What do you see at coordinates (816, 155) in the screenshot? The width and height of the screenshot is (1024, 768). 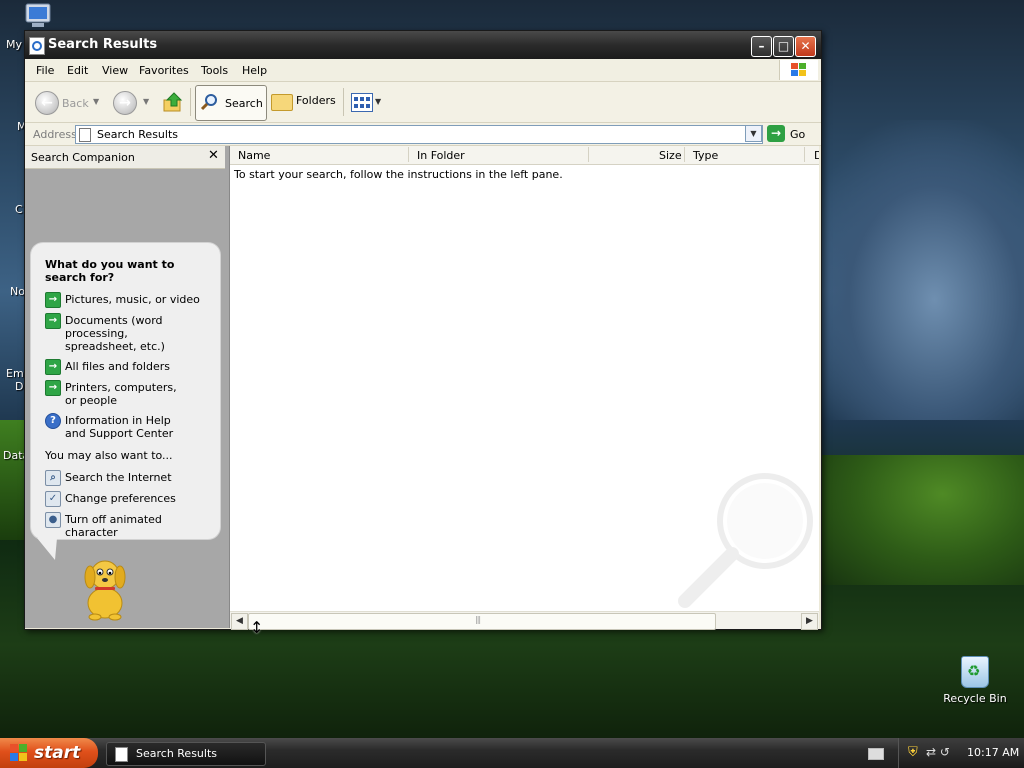 I see `column-date: D` at bounding box center [816, 155].